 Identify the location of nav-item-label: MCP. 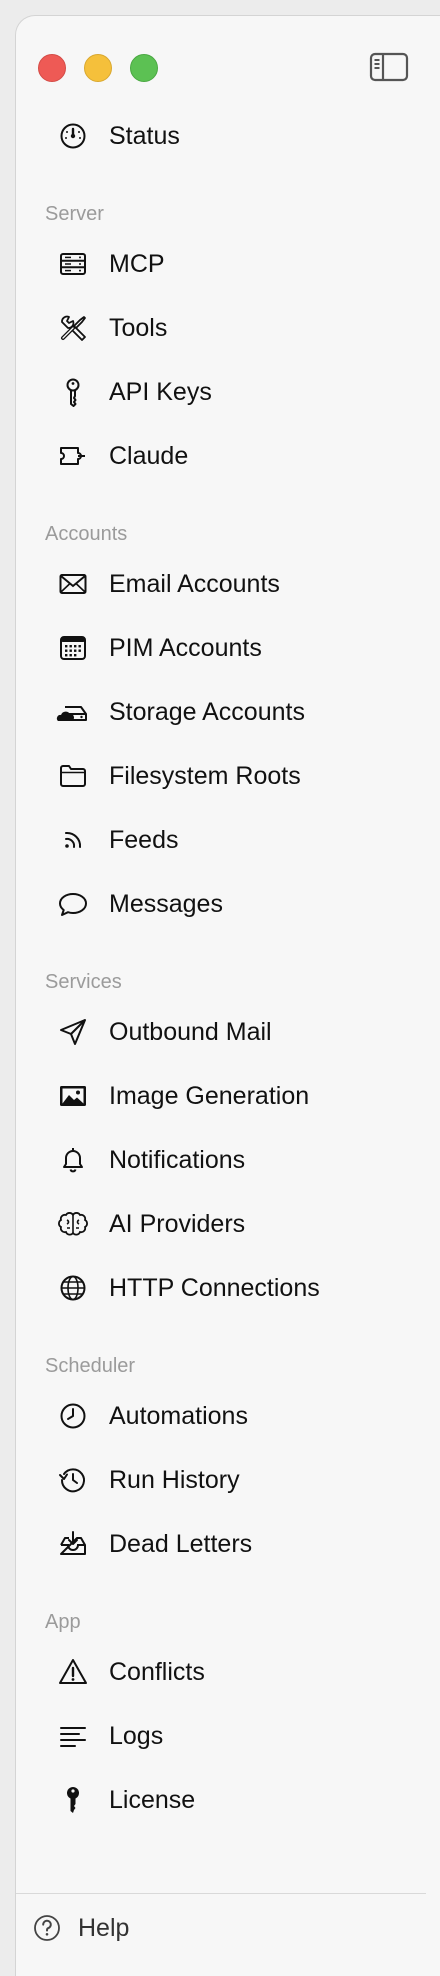
(137, 264).